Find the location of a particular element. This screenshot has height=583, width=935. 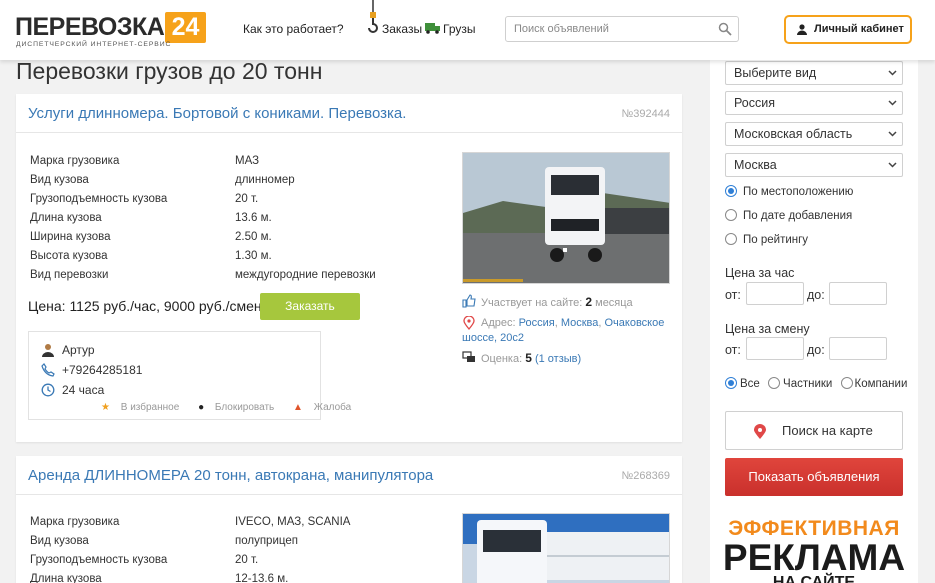

price-hour-label: Цена за час is located at coordinates (760, 273).